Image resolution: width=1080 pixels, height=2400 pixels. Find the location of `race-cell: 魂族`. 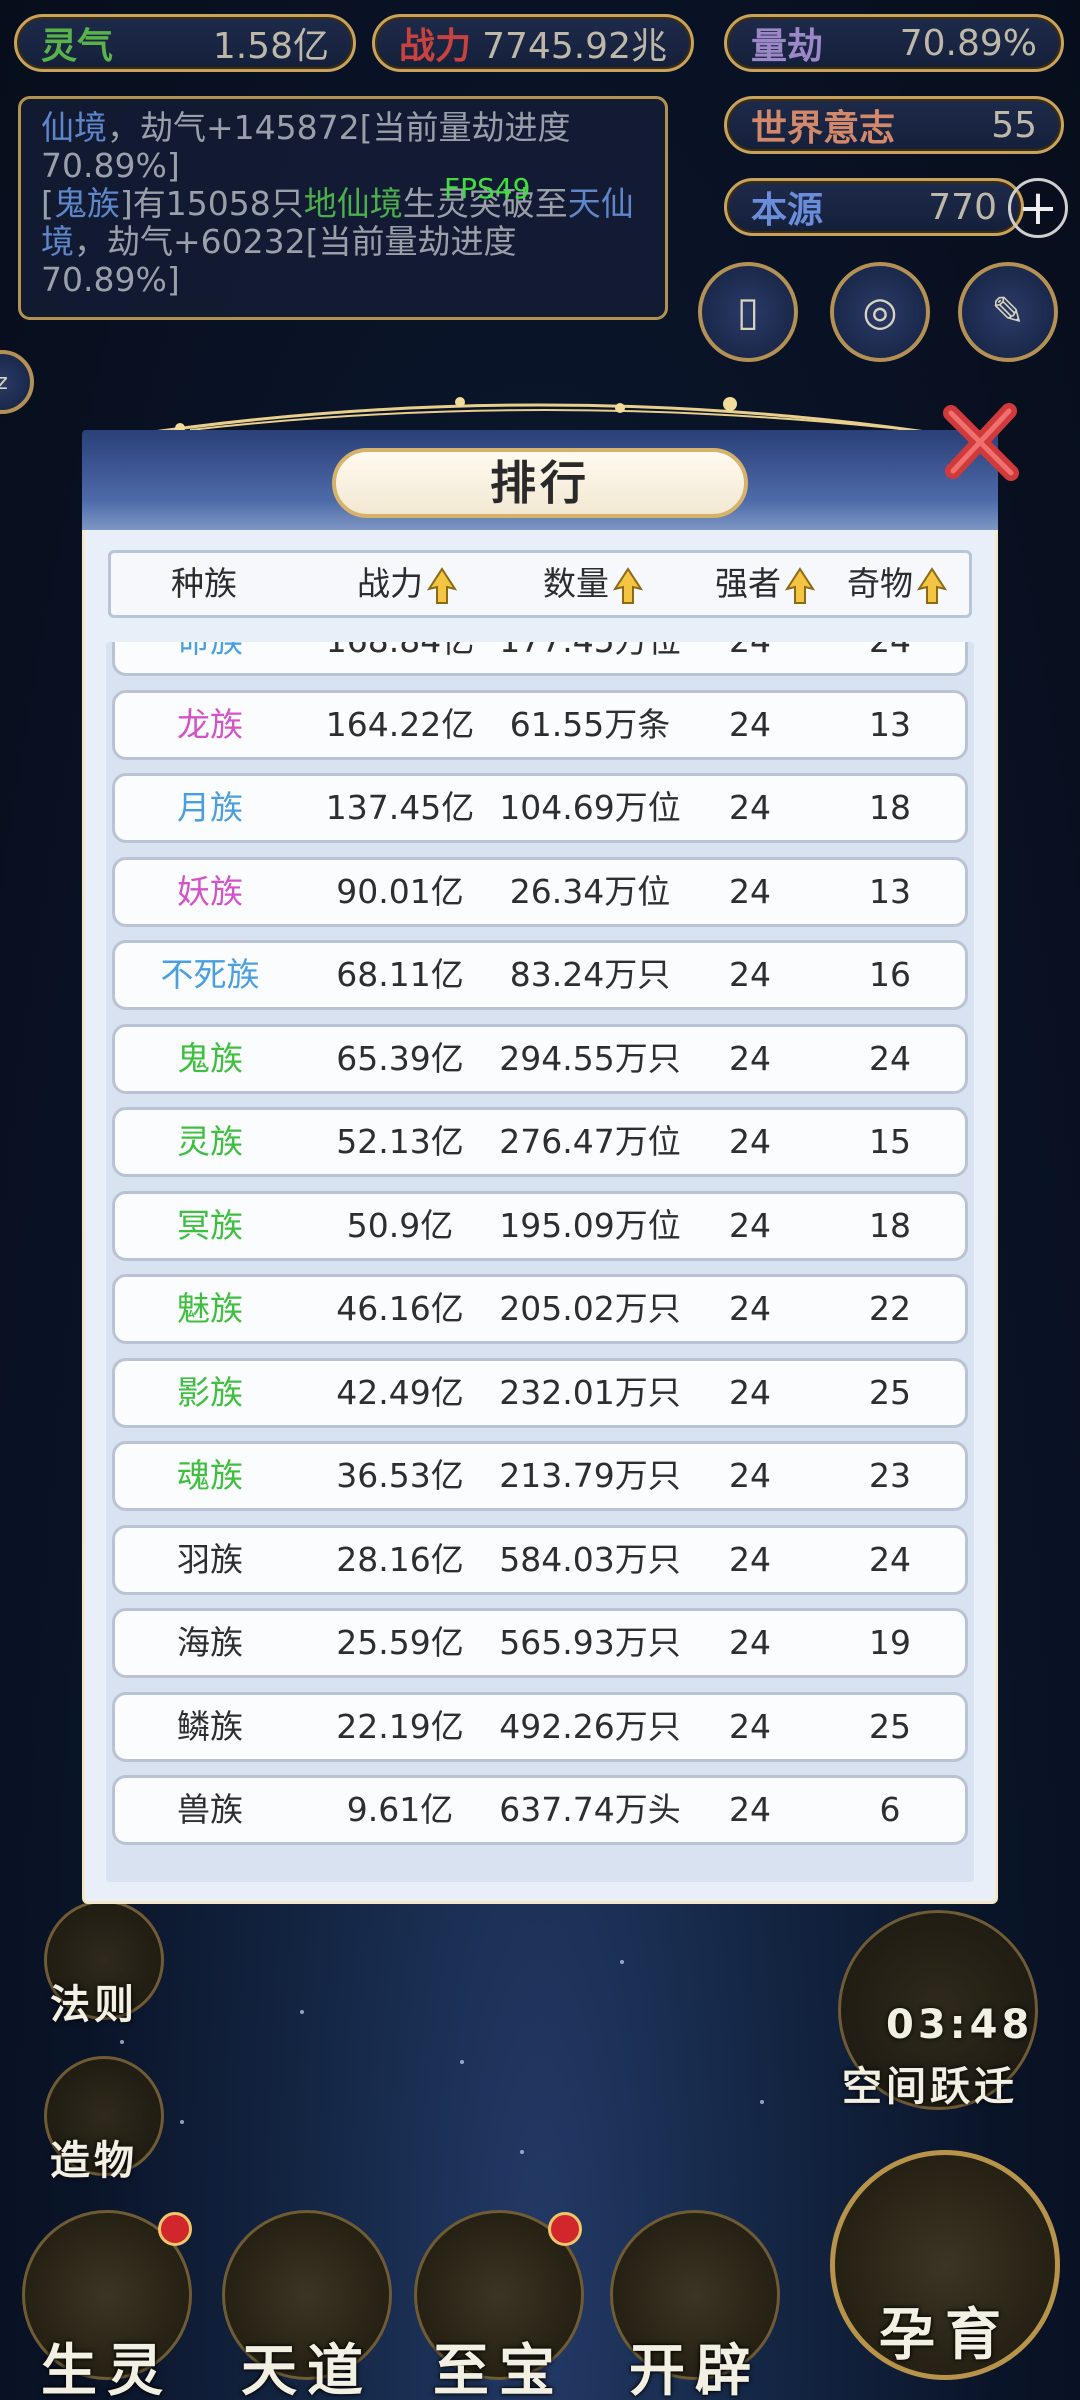

race-cell: 魂族 is located at coordinates (210, 1475).